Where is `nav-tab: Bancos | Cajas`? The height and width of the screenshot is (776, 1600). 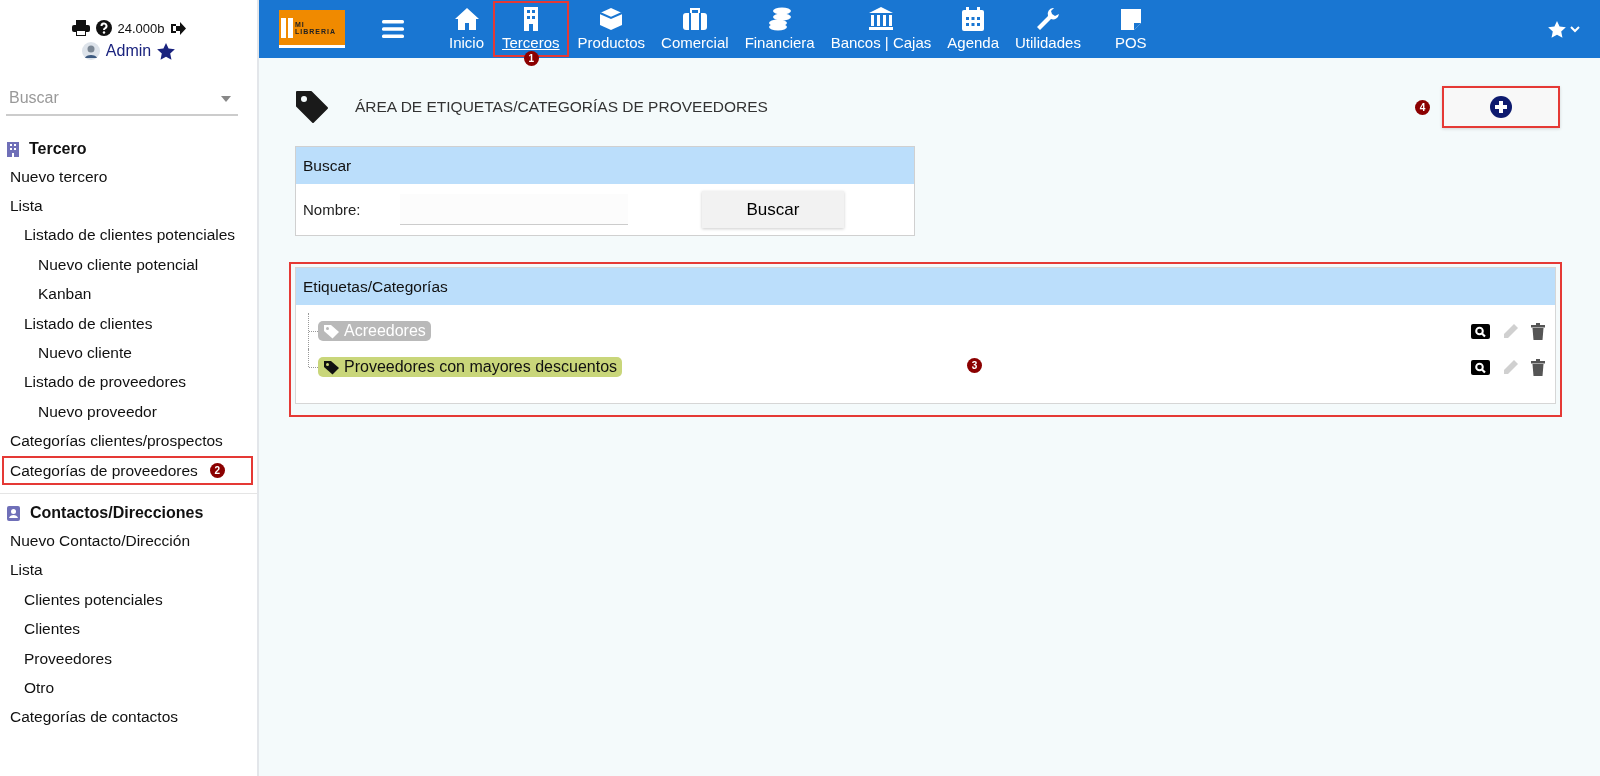
nav-tab: Bancos | Cajas is located at coordinates (881, 29).